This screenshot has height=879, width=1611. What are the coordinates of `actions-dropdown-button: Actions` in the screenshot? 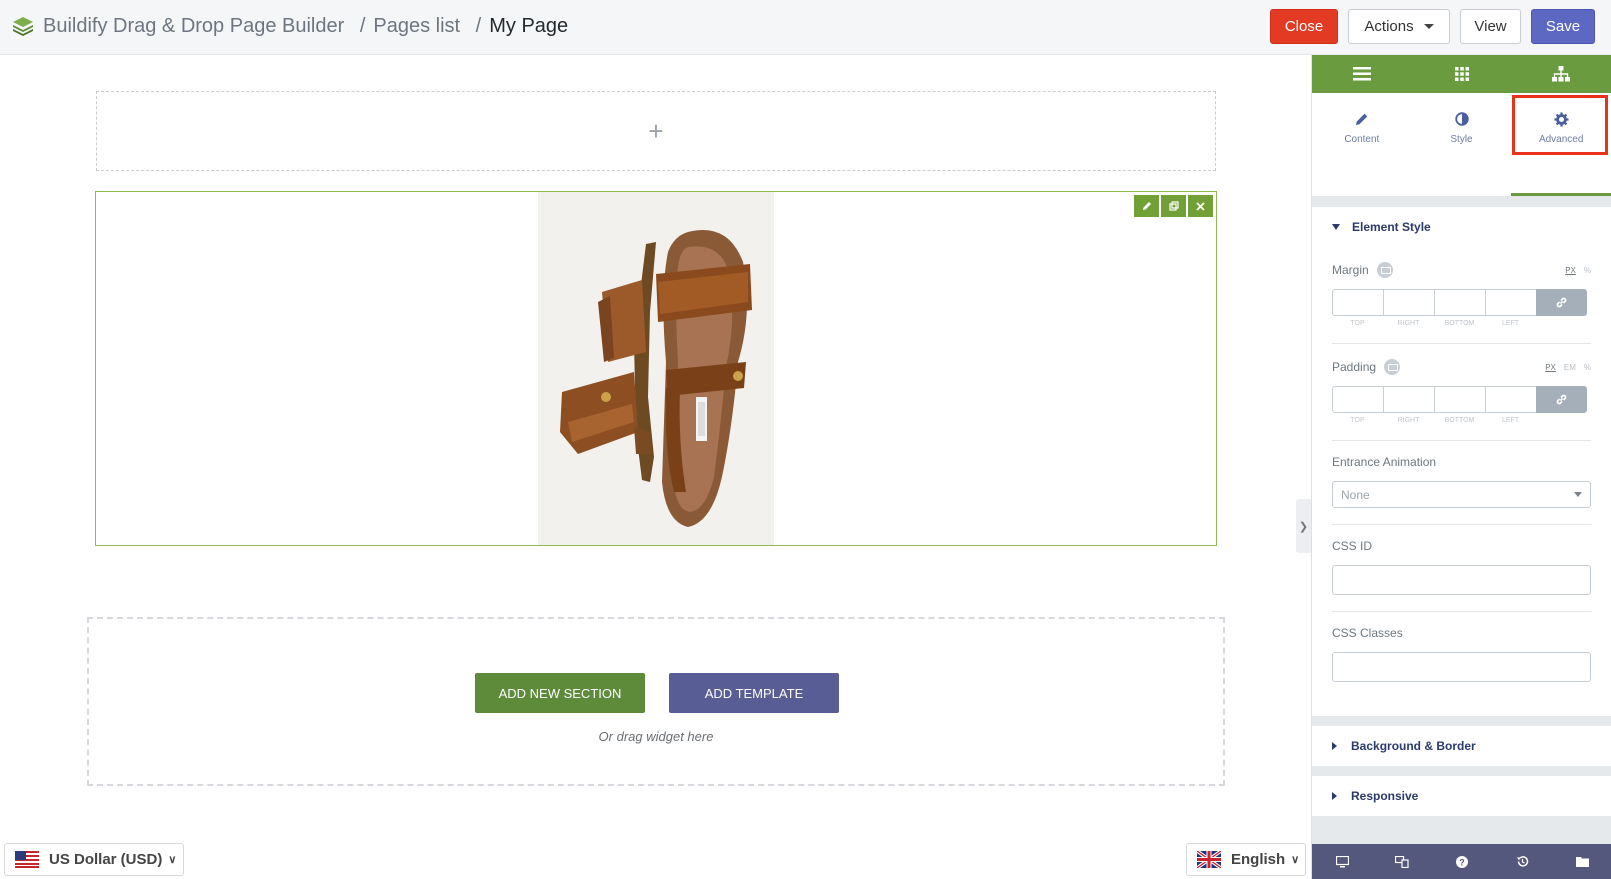 It's located at (1399, 26).